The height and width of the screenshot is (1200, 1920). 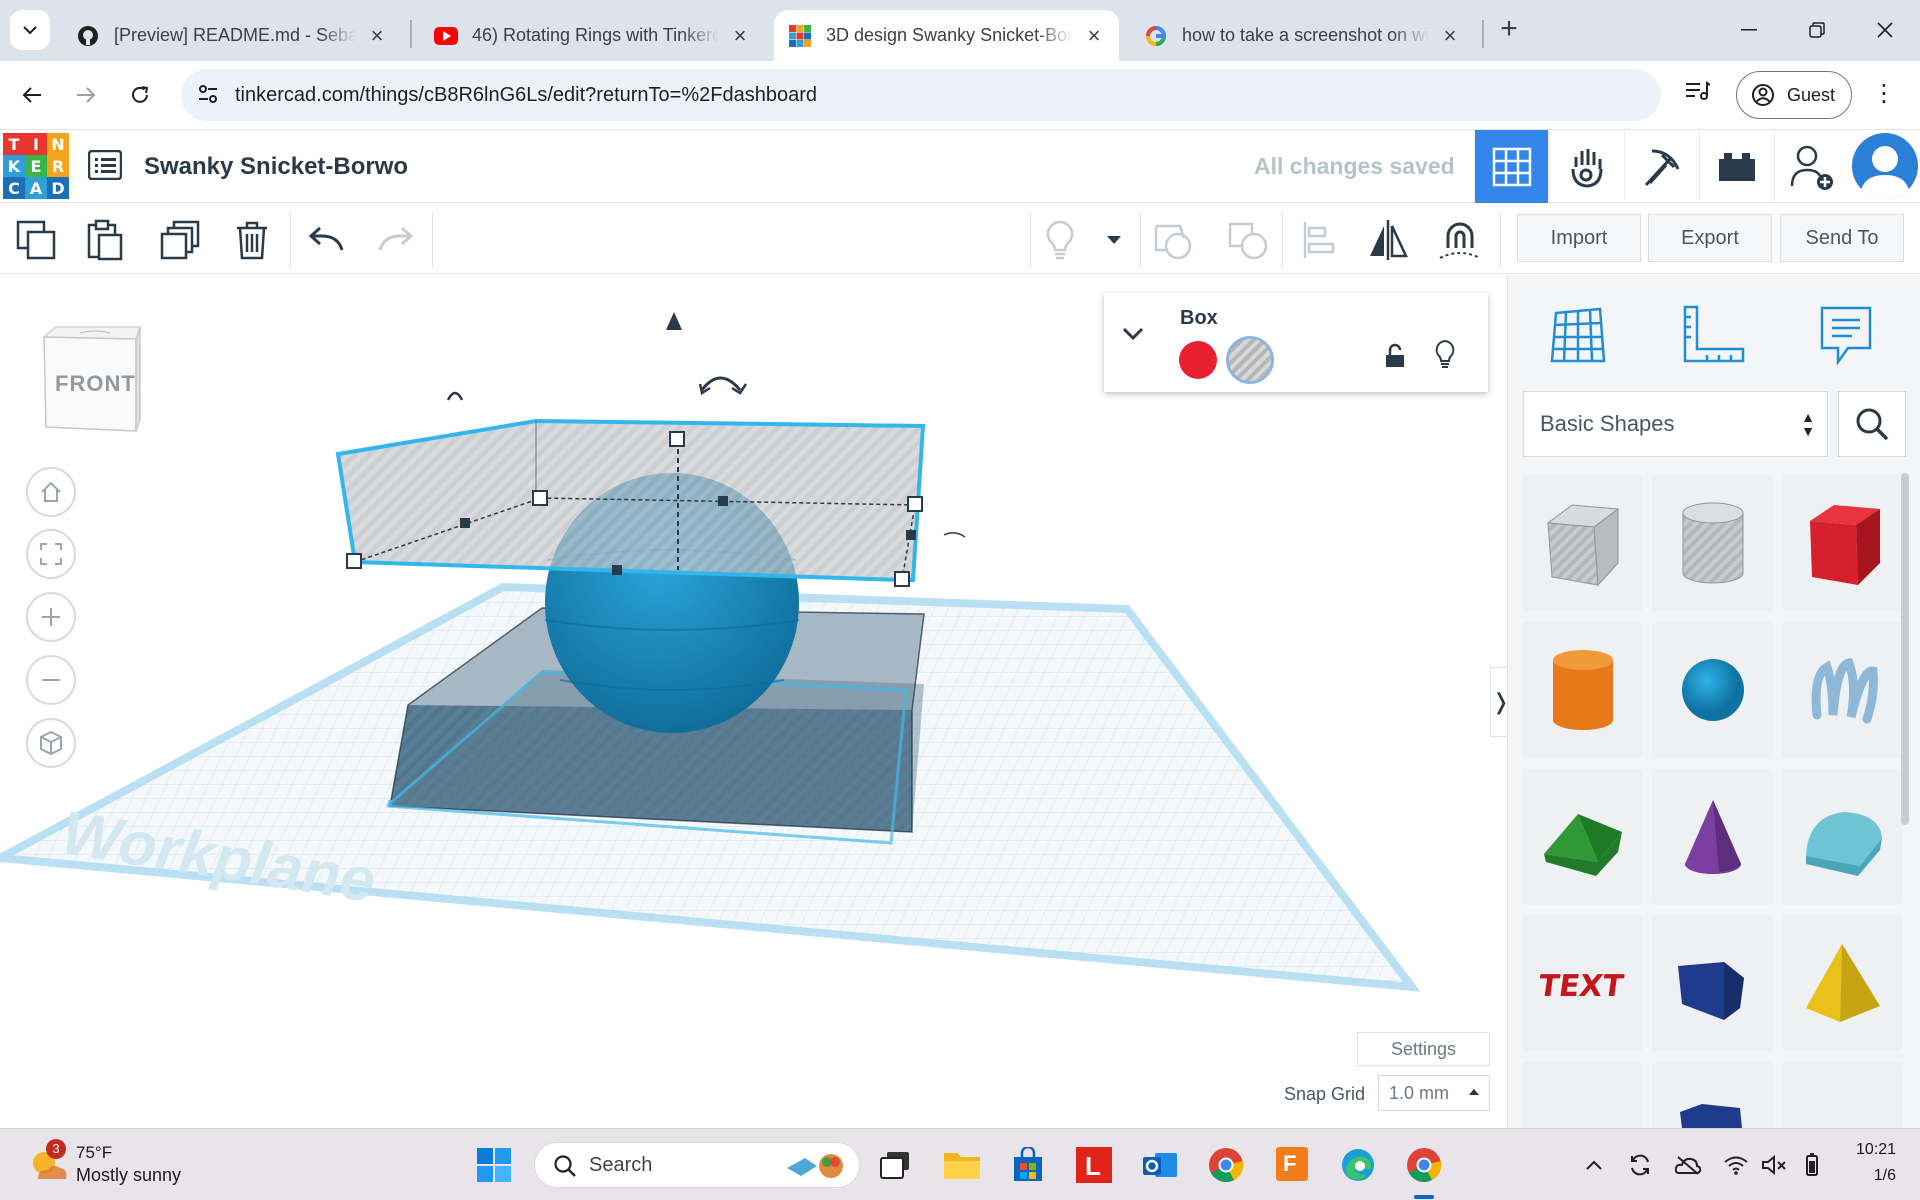 What do you see at coordinates (1774, 1165) in the screenshot?
I see `volume-muted-icon` at bounding box center [1774, 1165].